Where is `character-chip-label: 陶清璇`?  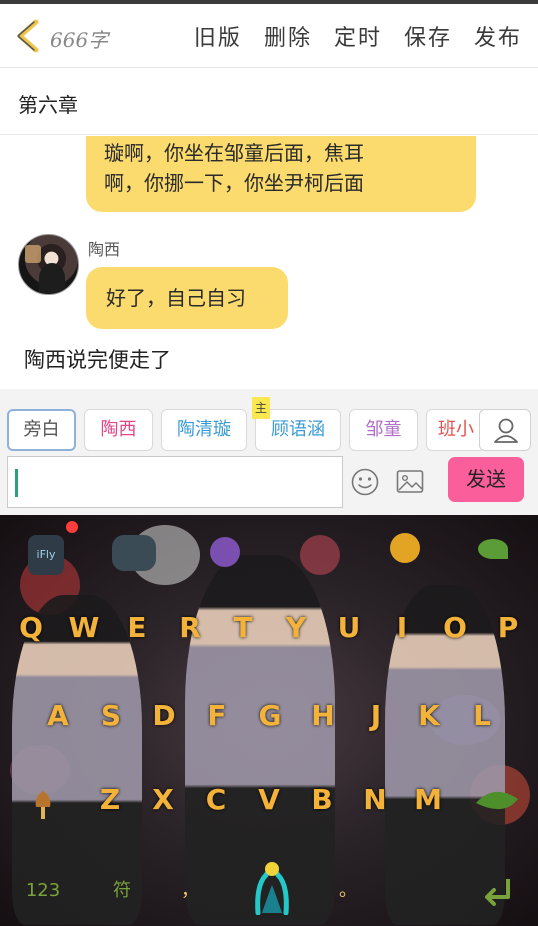 character-chip-label: 陶清璇 is located at coordinates (204, 429).